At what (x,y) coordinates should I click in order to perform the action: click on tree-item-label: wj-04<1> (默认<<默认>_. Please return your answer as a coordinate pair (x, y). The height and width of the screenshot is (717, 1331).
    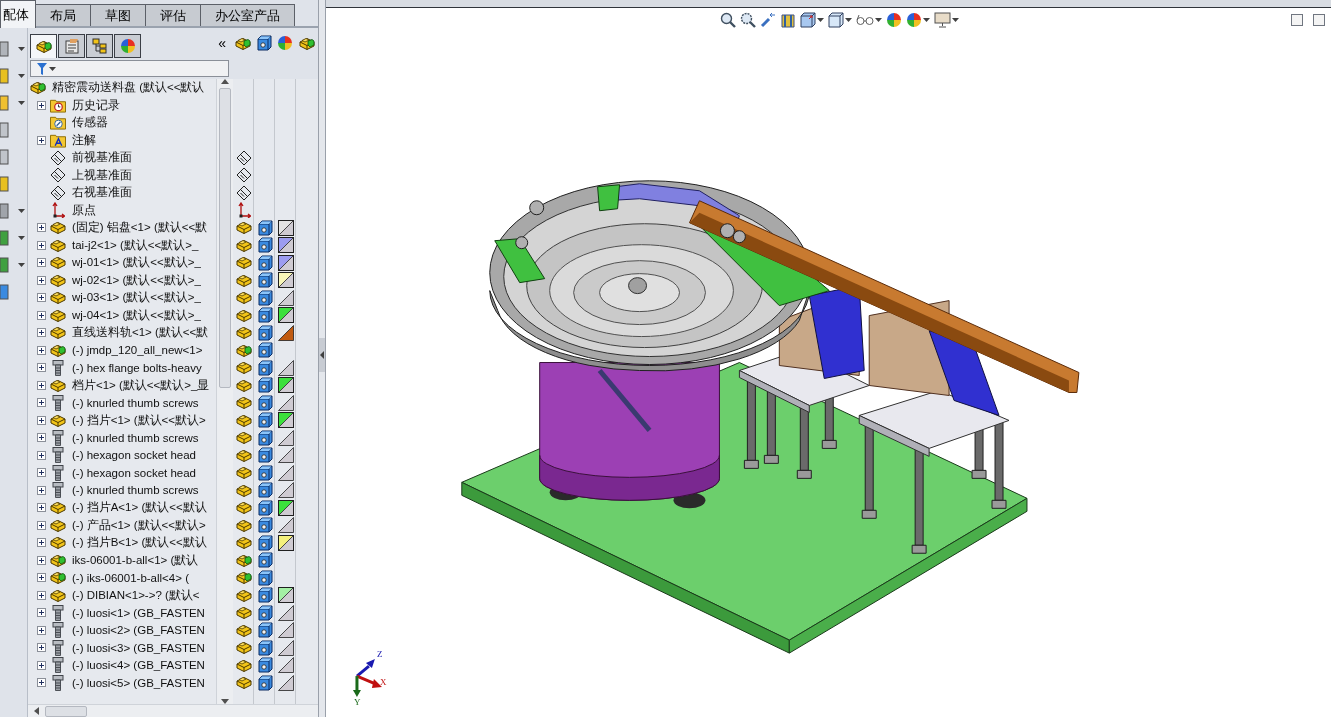
    Looking at the image, I should click on (136, 315).